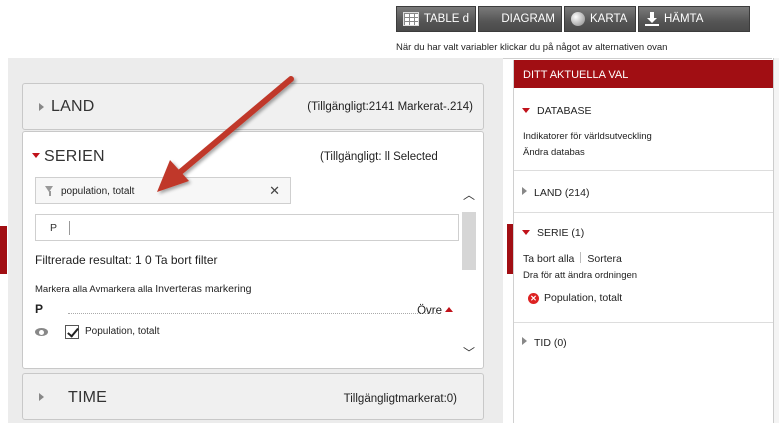  I want to click on series-item-label: Population, totalt, so click(122, 331).